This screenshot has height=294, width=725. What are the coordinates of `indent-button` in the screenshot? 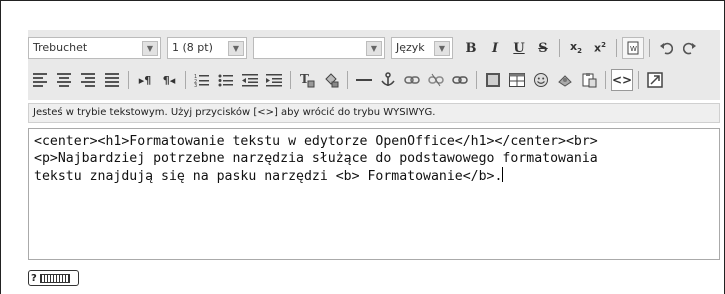 It's located at (274, 80).